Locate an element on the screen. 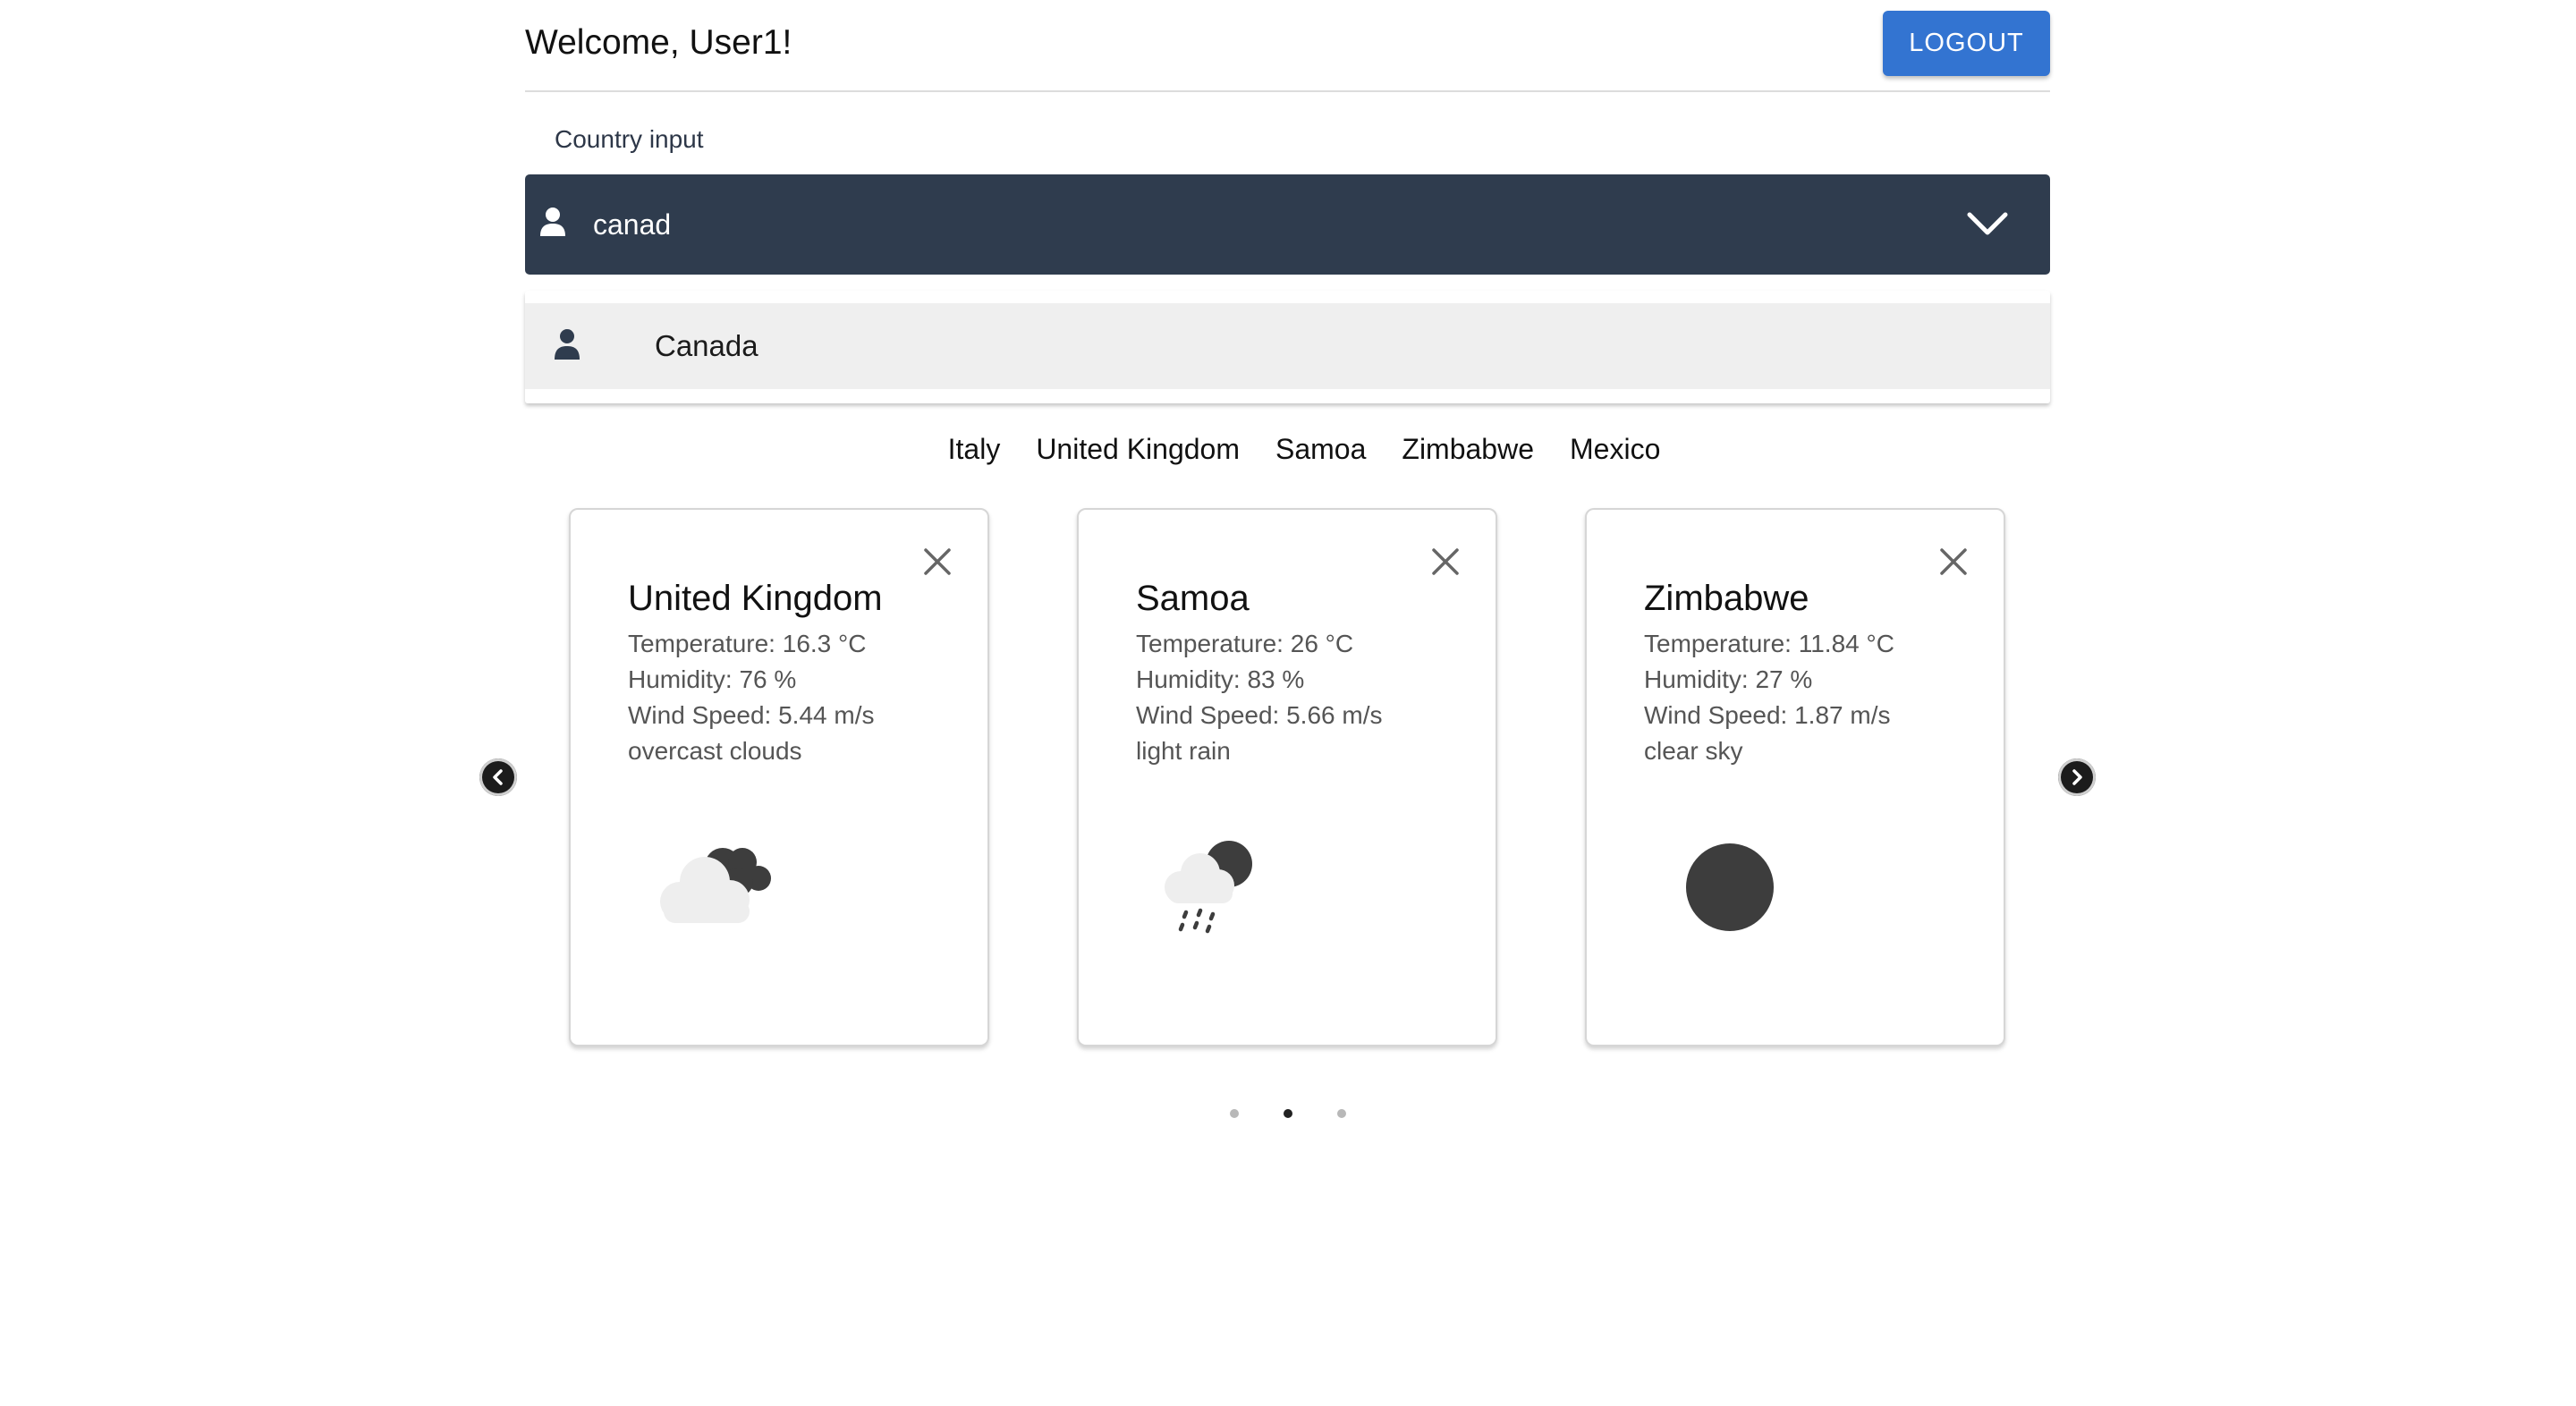  card-temperature: Temperature: 11.84 °C is located at coordinates (1769, 643).